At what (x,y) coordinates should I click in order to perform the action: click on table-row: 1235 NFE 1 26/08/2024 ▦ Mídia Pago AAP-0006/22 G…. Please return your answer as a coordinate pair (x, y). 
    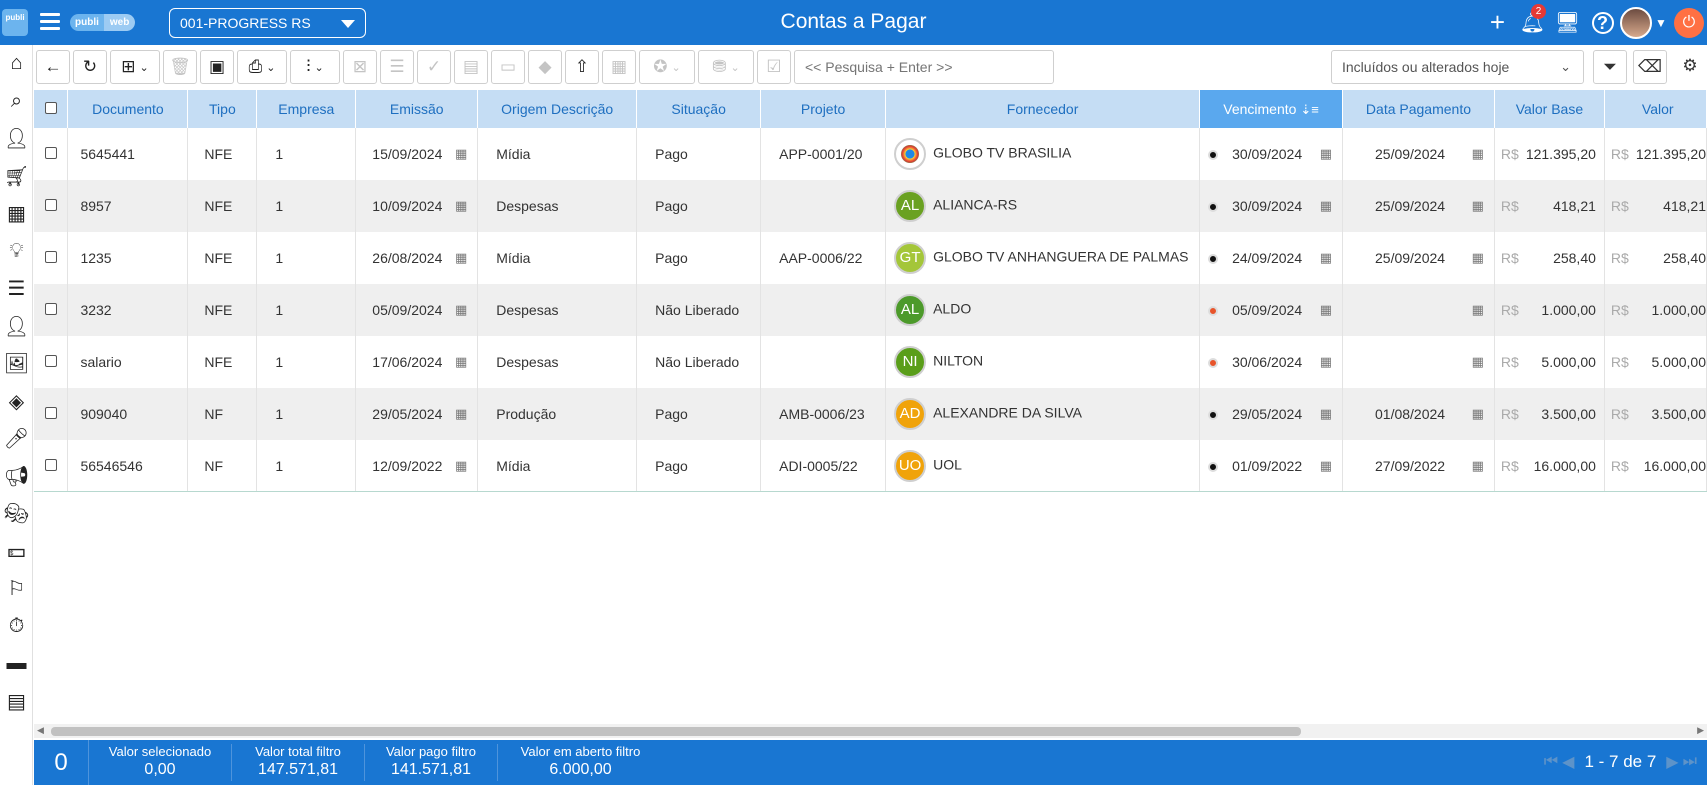
    Looking at the image, I should click on (870, 258).